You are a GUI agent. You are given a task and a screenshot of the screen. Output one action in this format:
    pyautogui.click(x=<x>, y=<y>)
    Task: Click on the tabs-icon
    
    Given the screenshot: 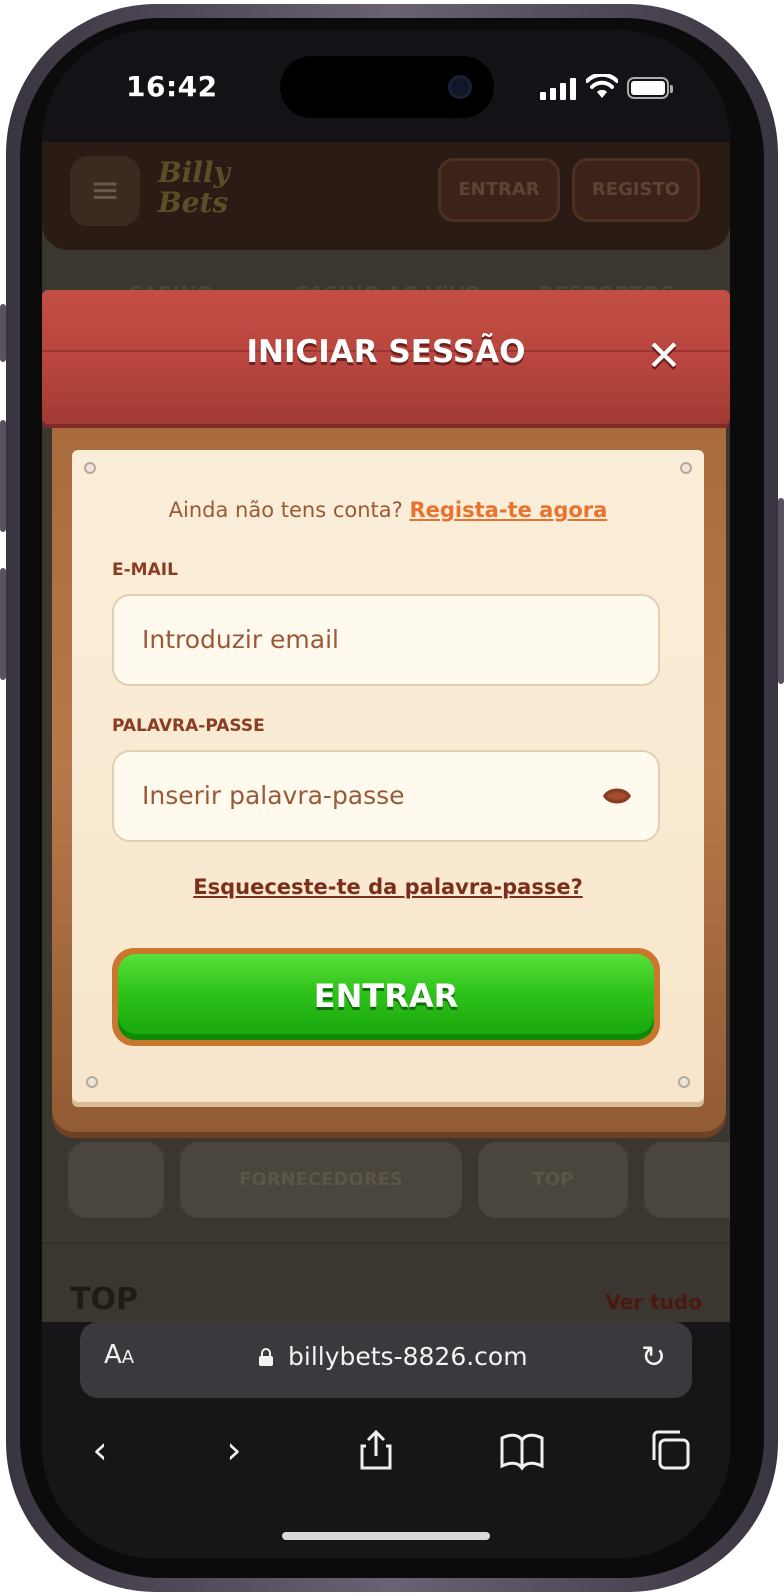 What is the action you would take?
    pyautogui.click(x=670, y=1450)
    